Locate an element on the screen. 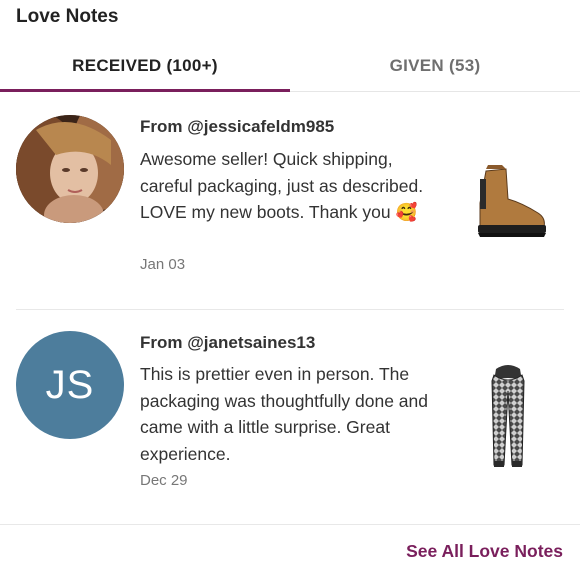  love-notes-tabs: RECEIVED (100+) GIVEN (53) is located at coordinates (290, 69).